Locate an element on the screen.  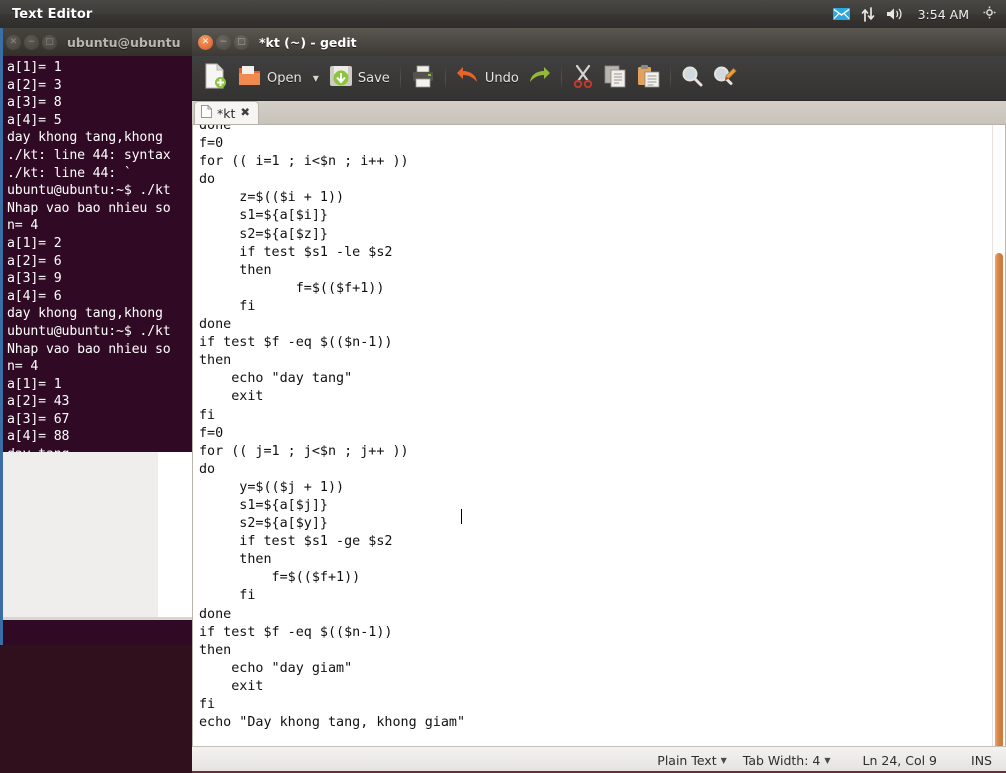
open-button: Open is located at coordinates (269, 78).